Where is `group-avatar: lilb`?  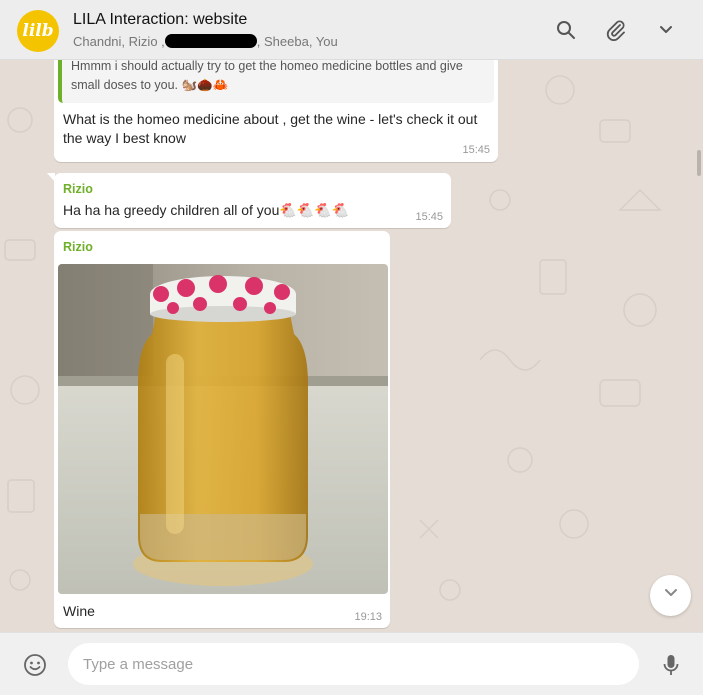 group-avatar: lilb is located at coordinates (38, 31).